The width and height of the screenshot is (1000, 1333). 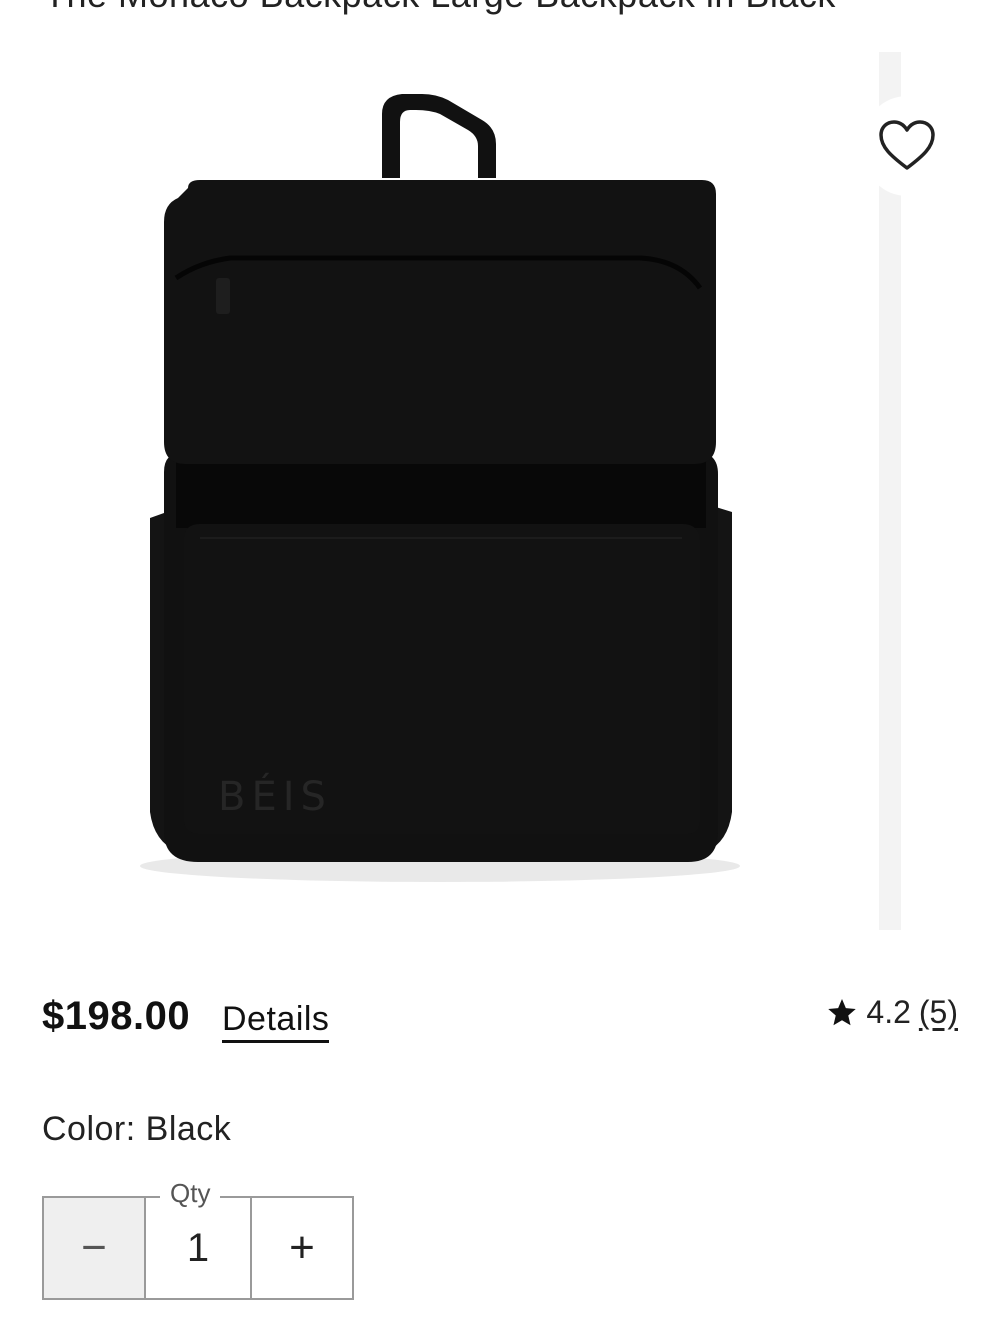 I want to click on quantity-label: Qty, so click(x=190, y=1193).